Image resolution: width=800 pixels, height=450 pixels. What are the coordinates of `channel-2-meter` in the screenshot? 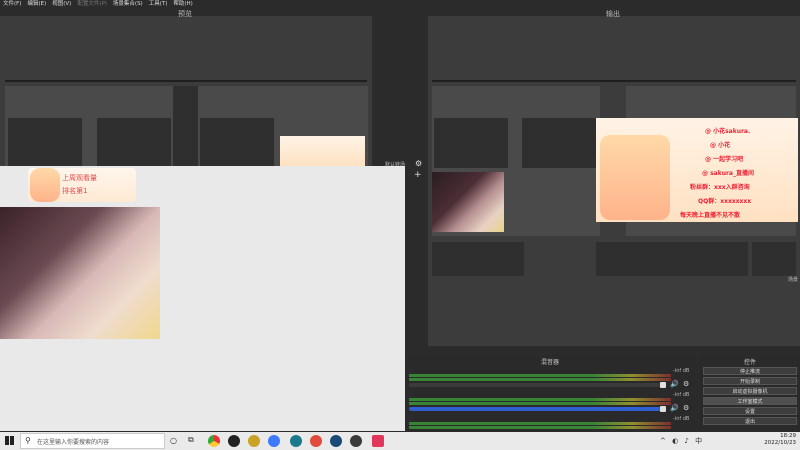 It's located at (540, 399).